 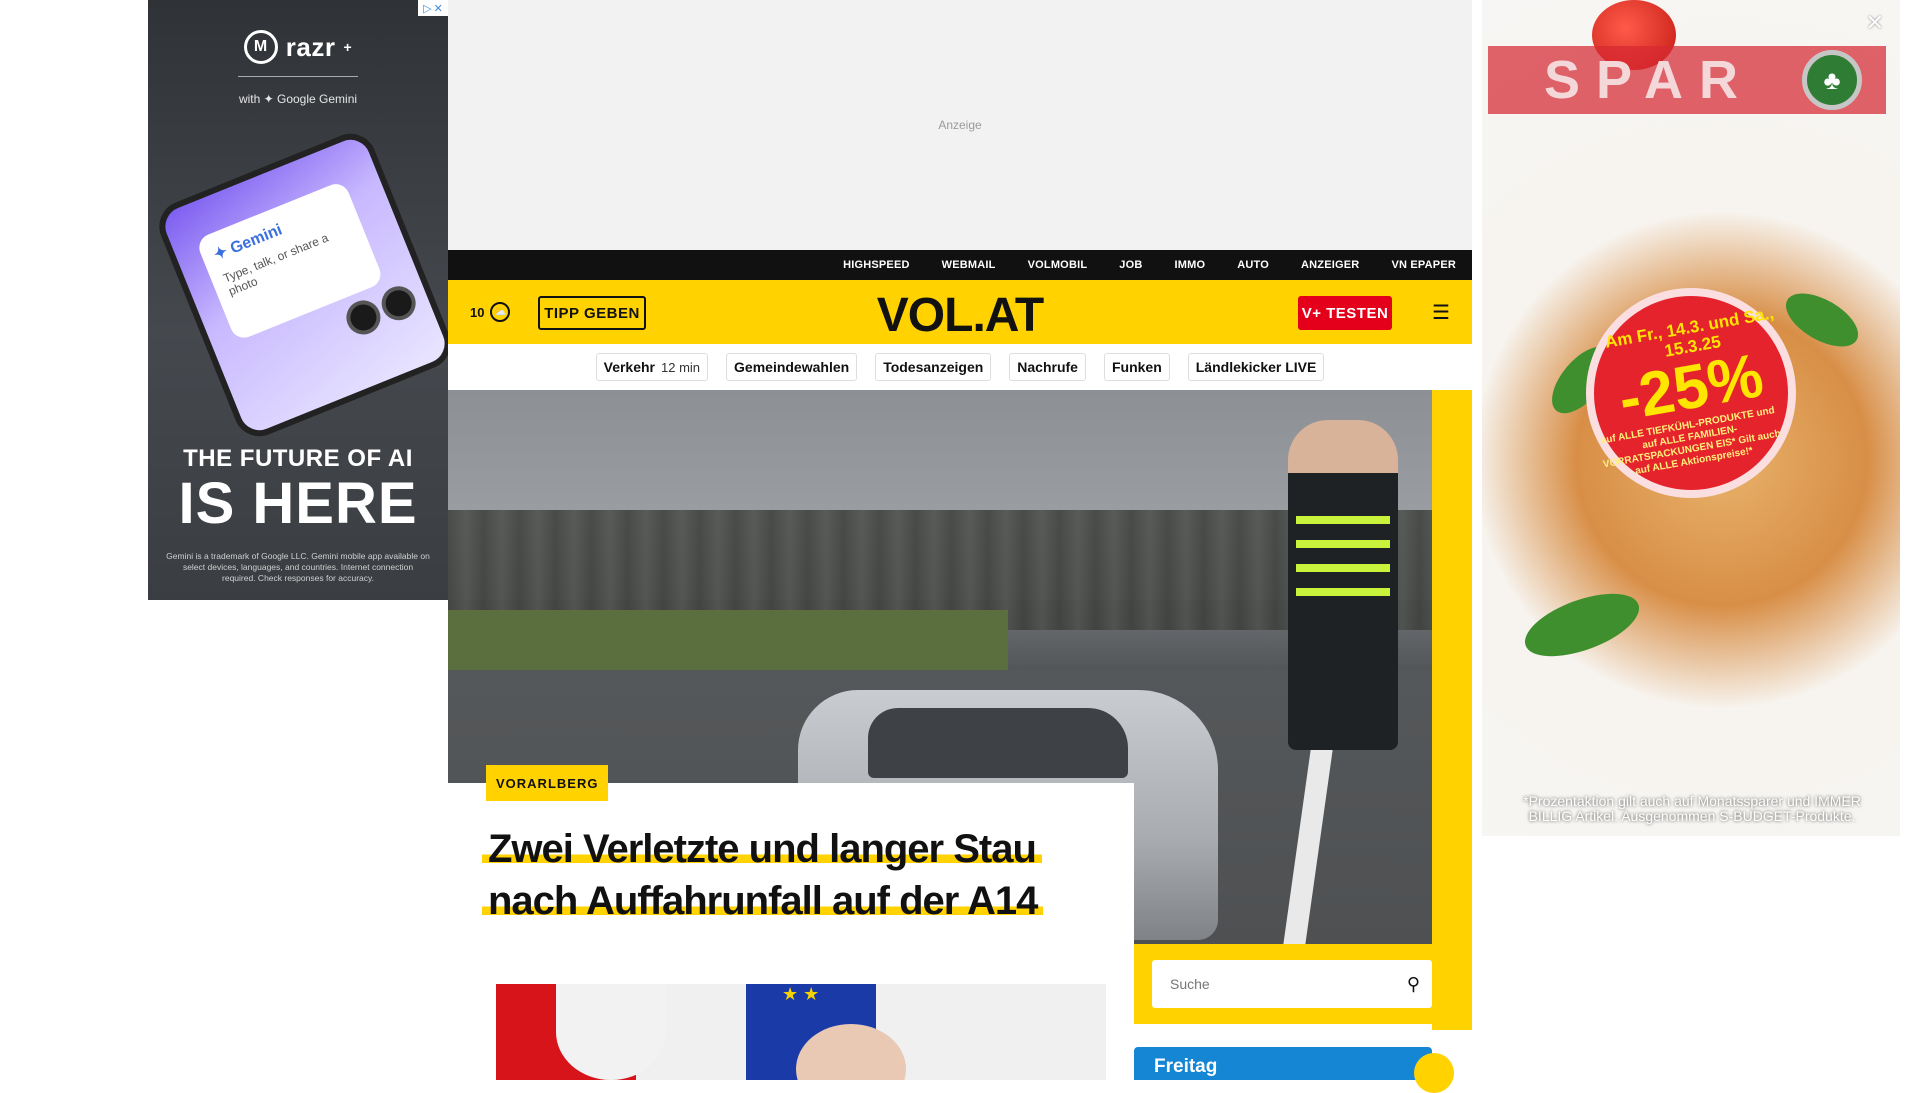 What do you see at coordinates (298, 503) in the screenshot?
I see `ad-headline-2: IS HERE` at bounding box center [298, 503].